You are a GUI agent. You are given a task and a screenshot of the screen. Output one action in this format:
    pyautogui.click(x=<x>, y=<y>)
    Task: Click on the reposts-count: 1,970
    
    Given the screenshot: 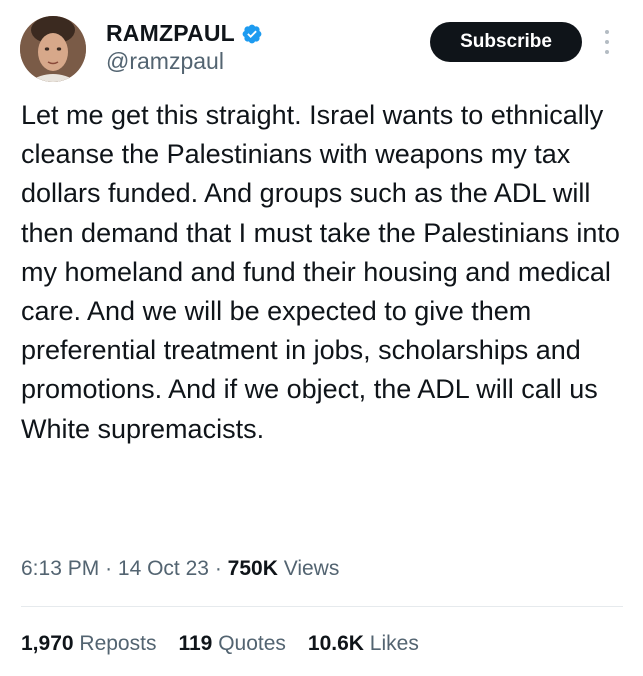 What is the action you would take?
    pyautogui.click(x=47, y=643)
    